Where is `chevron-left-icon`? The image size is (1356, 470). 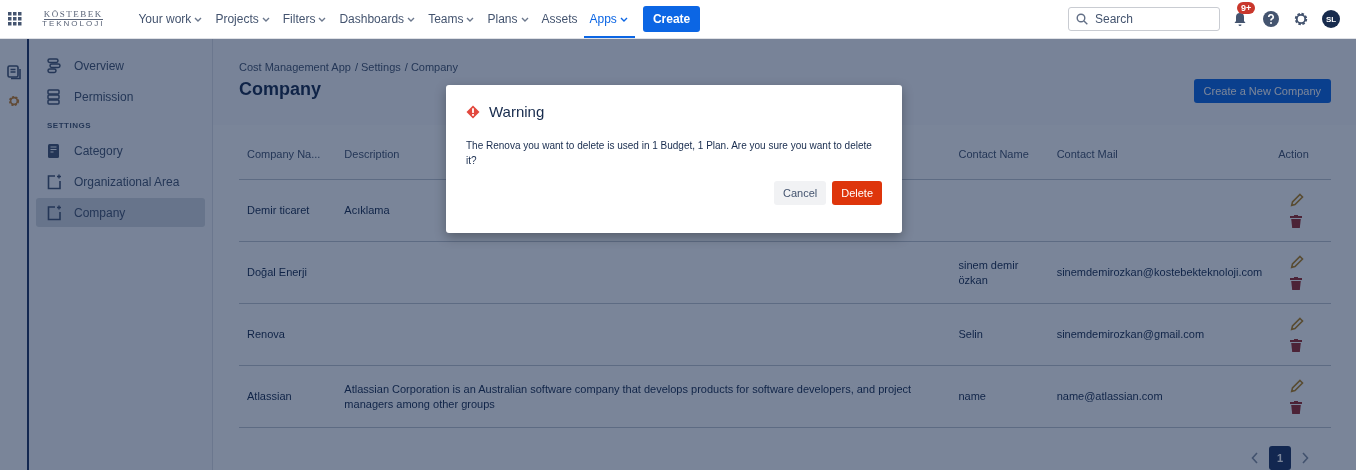 chevron-left-icon is located at coordinates (1255, 458).